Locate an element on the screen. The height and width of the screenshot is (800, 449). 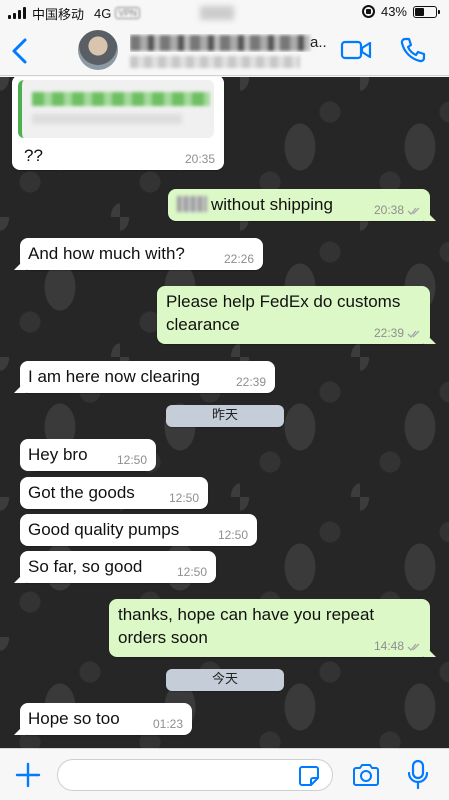
message-bubble-incoming: Got the goods 12:50 is located at coordinates (114, 493).